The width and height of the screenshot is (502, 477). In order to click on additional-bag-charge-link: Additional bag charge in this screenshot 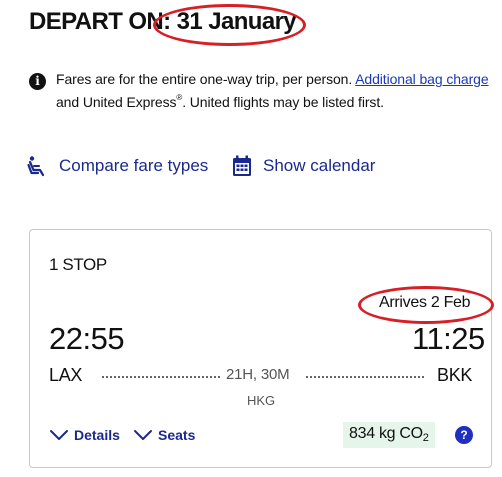, I will do `click(421, 79)`.